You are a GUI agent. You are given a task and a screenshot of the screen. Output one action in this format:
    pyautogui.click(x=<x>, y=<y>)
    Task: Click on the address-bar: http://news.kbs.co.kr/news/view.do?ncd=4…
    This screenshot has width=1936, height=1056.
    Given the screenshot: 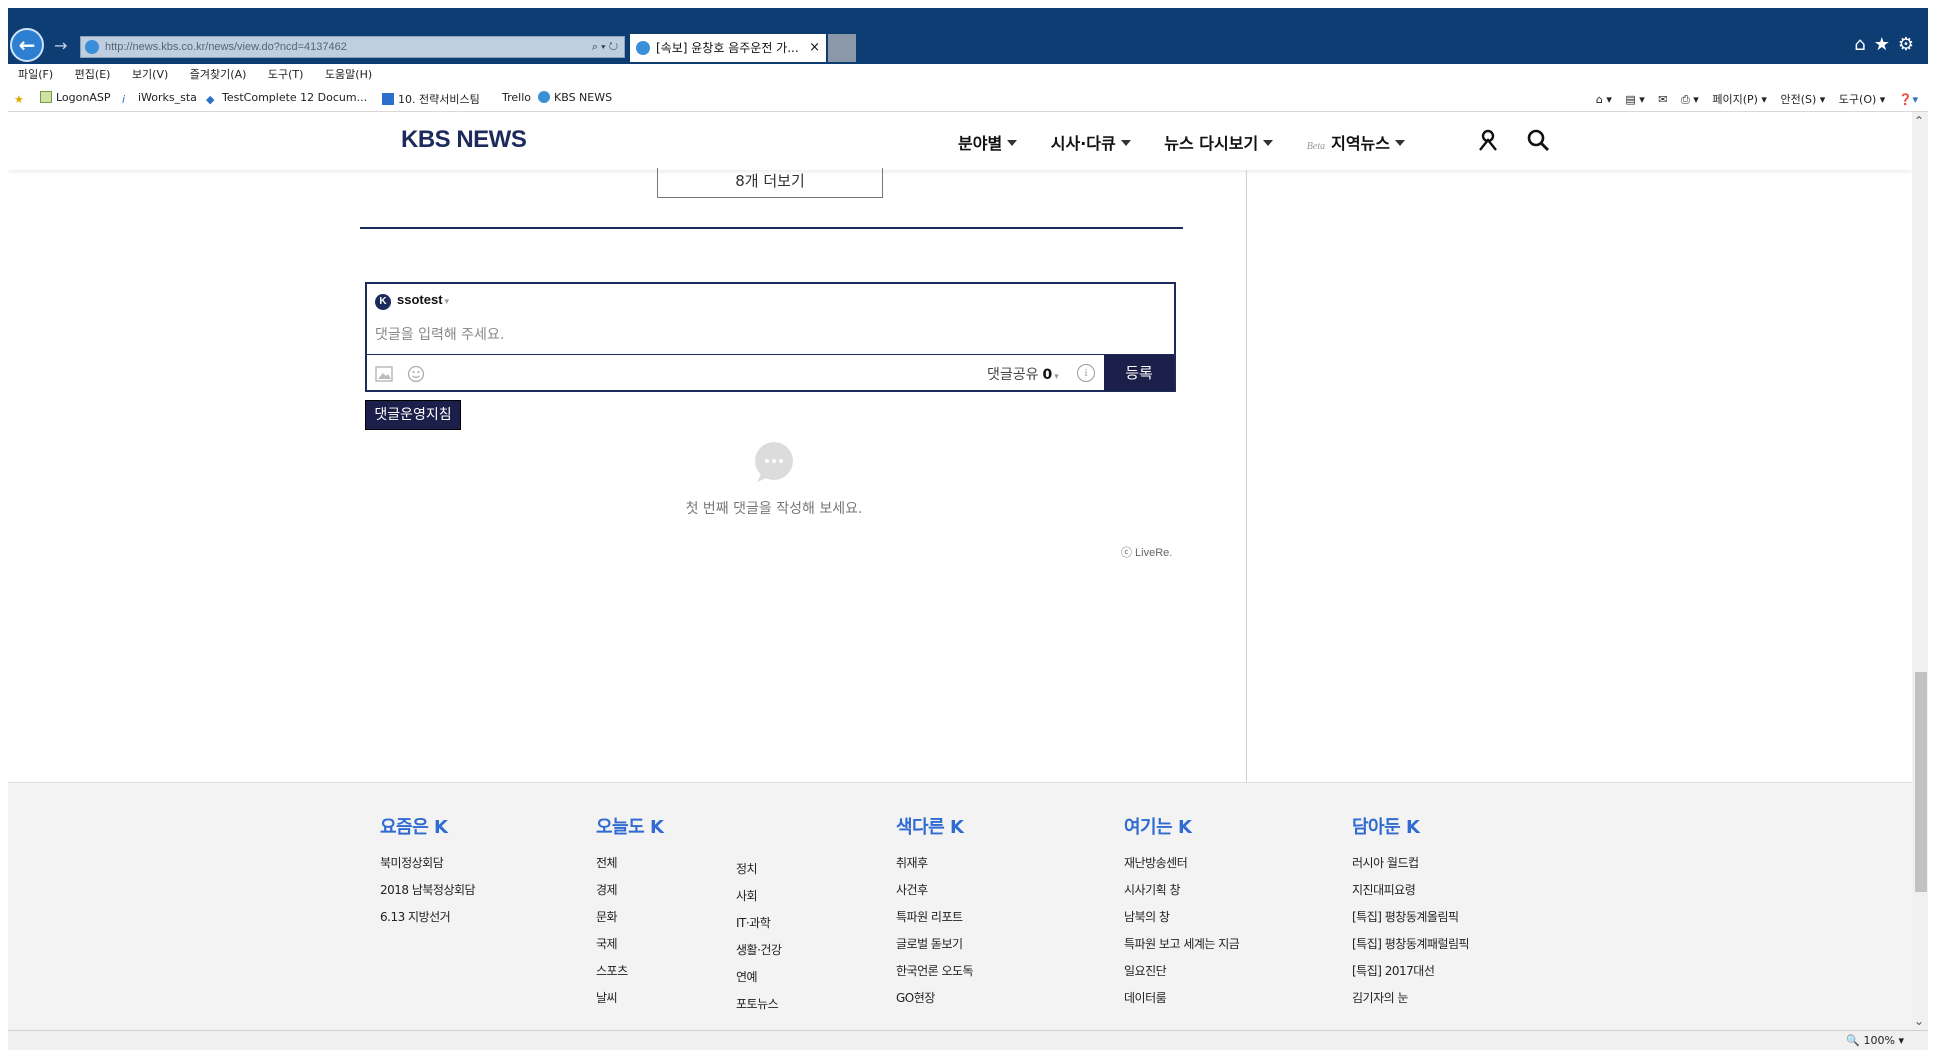 What is the action you would take?
    pyautogui.click(x=352, y=47)
    